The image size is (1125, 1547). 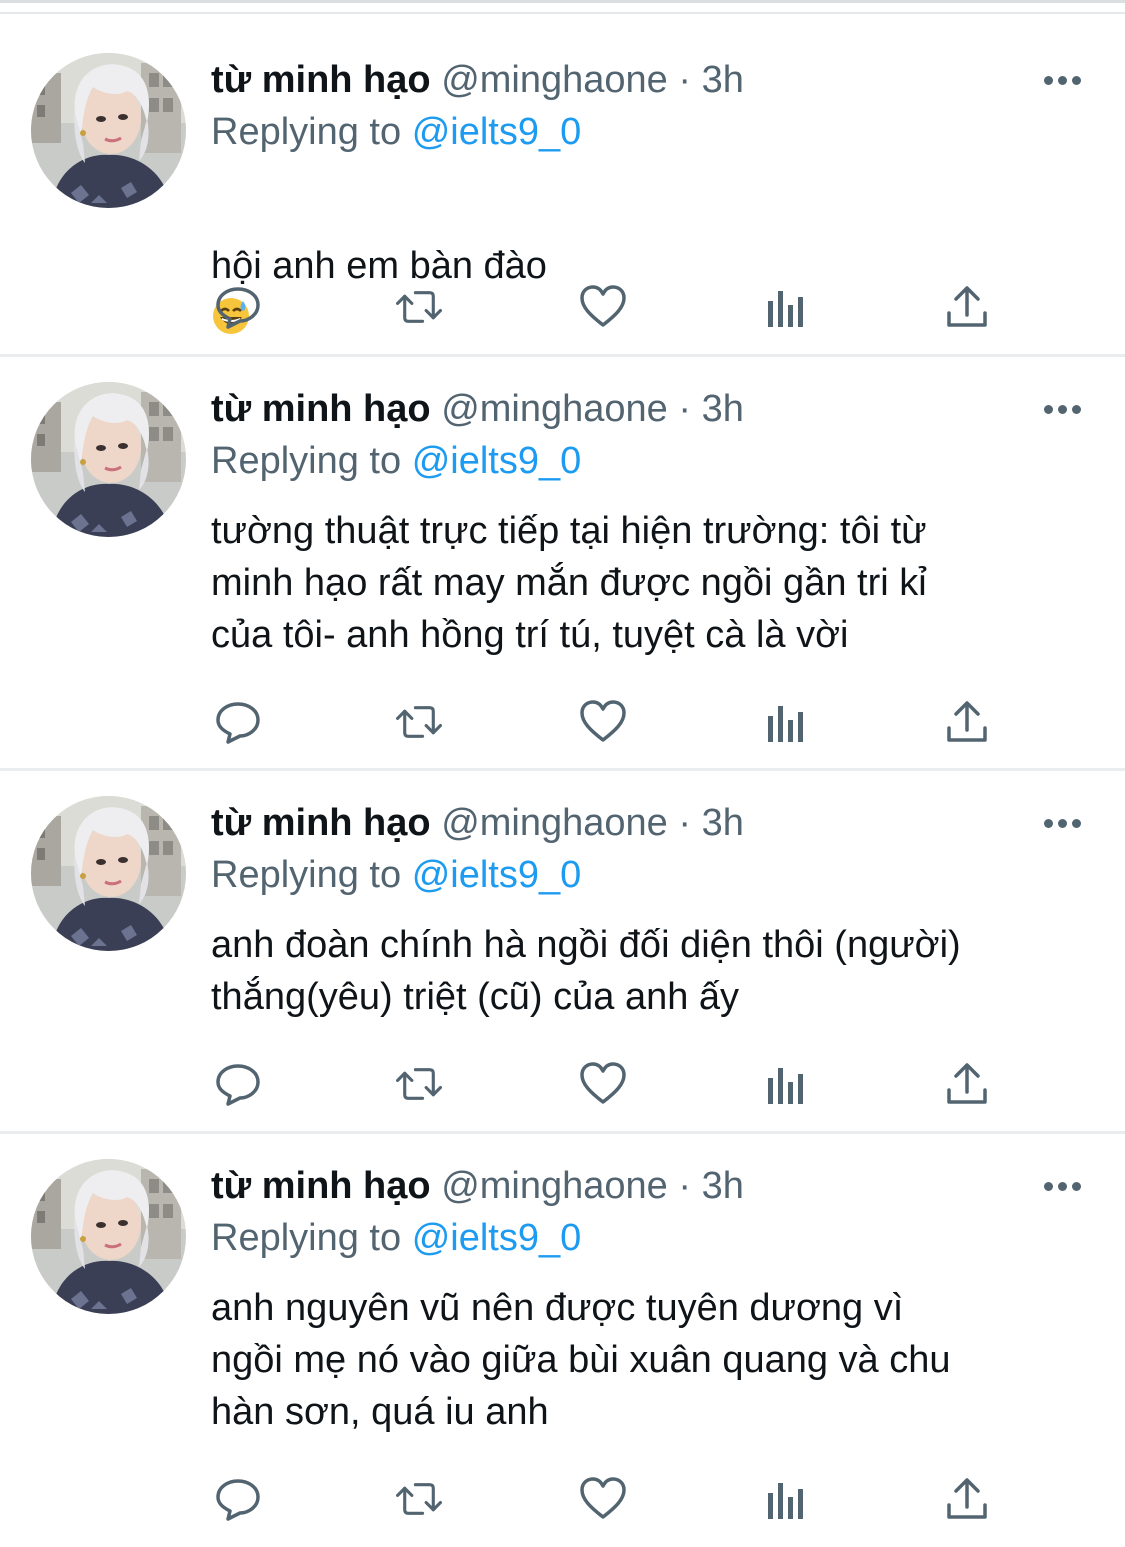 I want to click on top-bar-edge, so click(x=562, y=1).